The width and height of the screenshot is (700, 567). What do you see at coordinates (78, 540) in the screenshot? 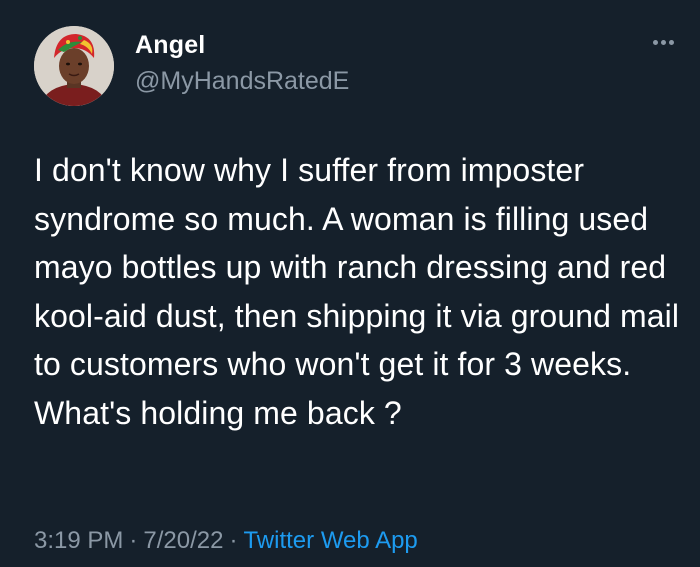
I see `tweet-time: 3:19 PM` at bounding box center [78, 540].